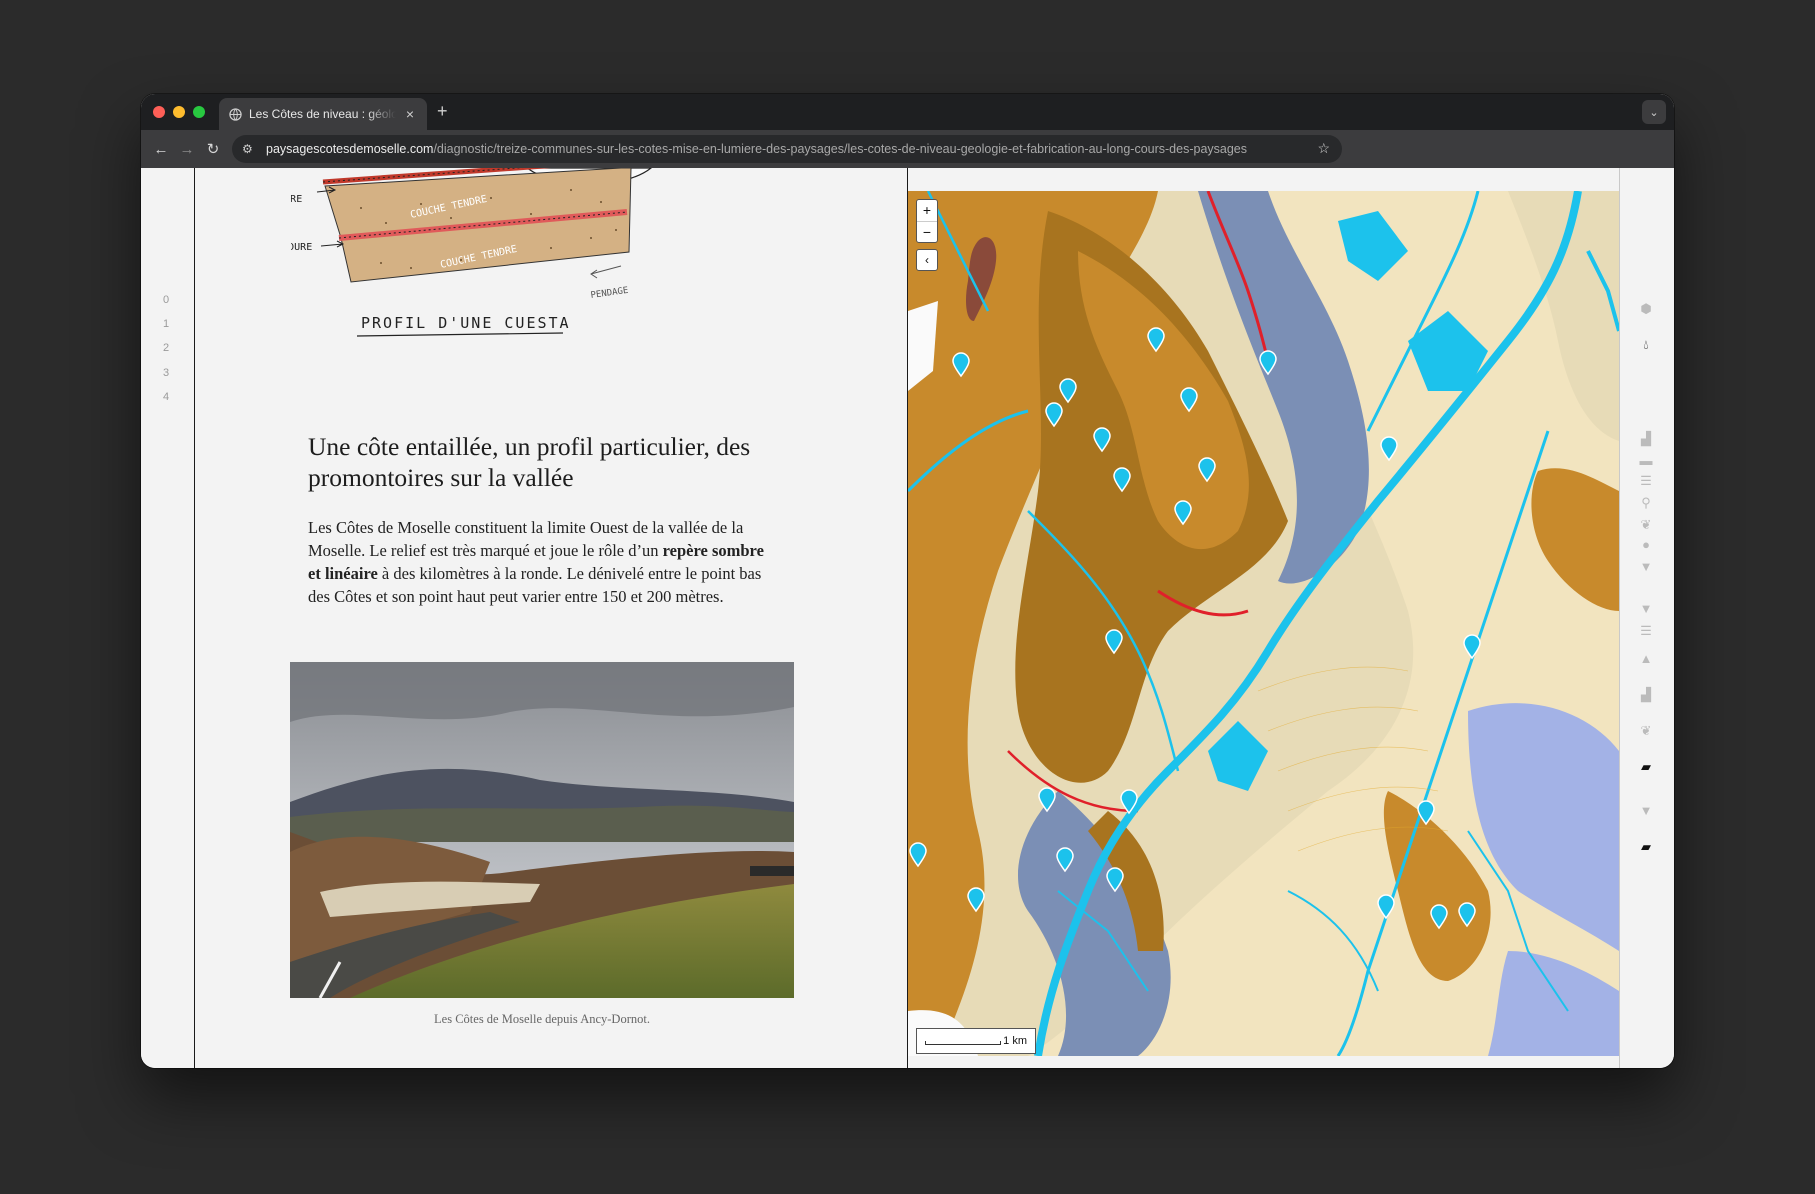  What do you see at coordinates (1015, 1041) in the screenshot?
I see `scale-label: 1 km` at bounding box center [1015, 1041].